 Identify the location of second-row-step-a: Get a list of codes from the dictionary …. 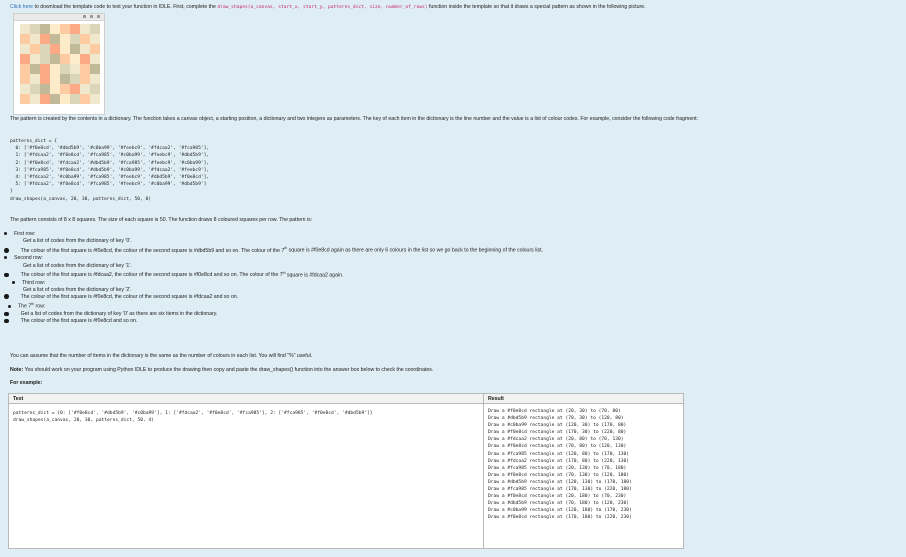
(77, 265).